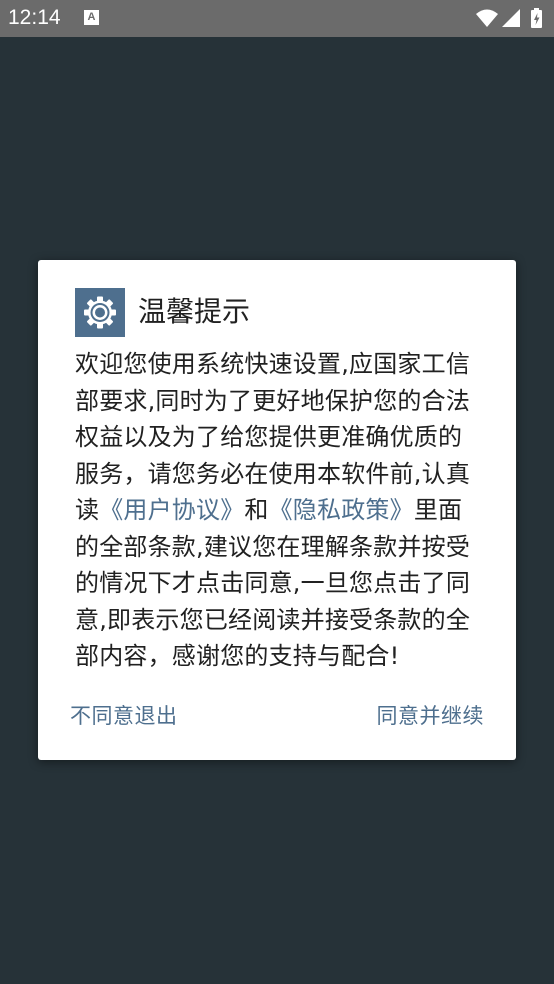 Image resolution: width=554 pixels, height=984 pixels. What do you see at coordinates (487, 18) in the screenshot?
I see `wifi-icon` at bounding box center [487, 18].